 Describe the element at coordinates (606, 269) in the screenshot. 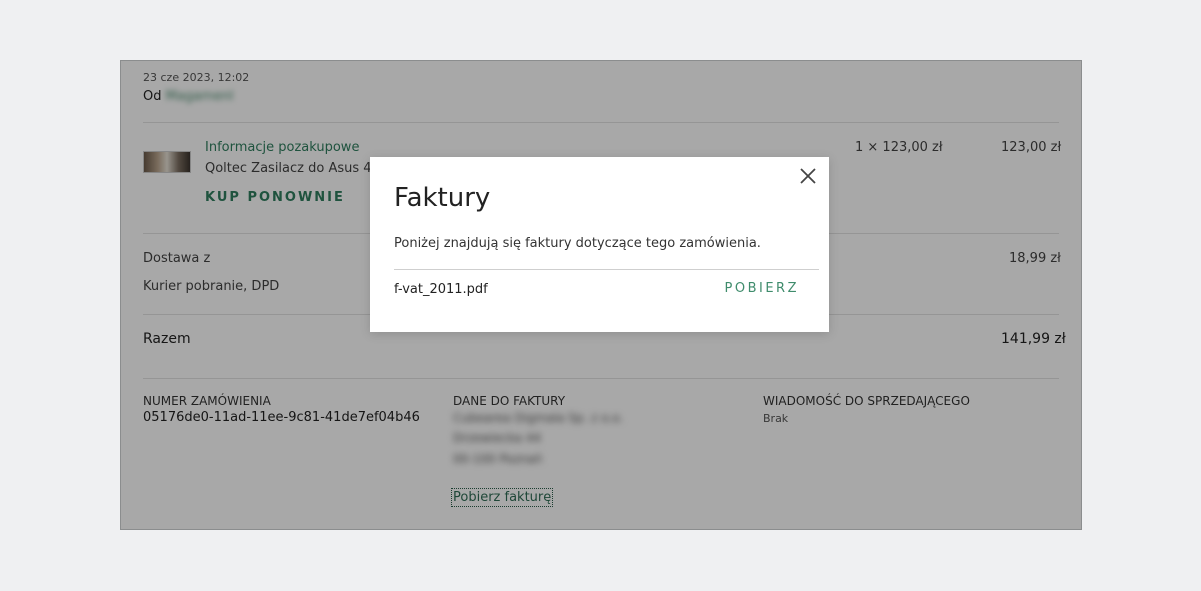

I see `modal-divider` at that location.